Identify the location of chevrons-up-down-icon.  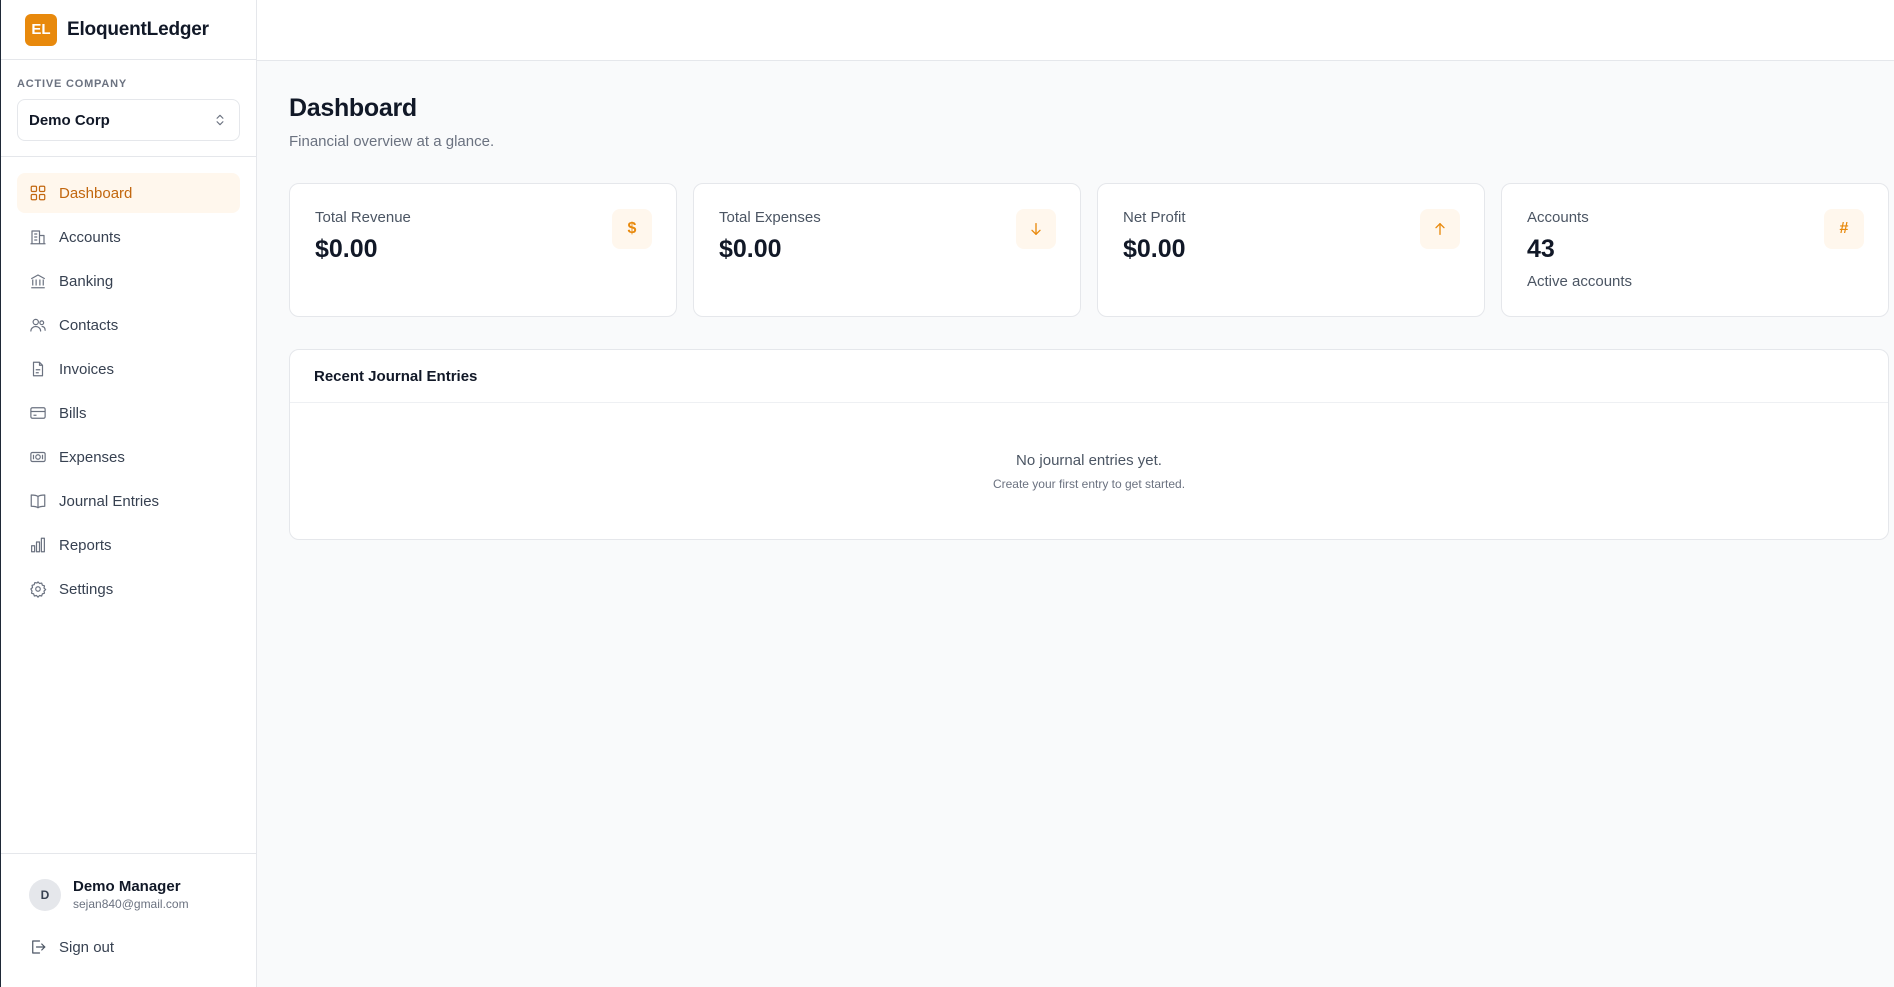
(220, 120).